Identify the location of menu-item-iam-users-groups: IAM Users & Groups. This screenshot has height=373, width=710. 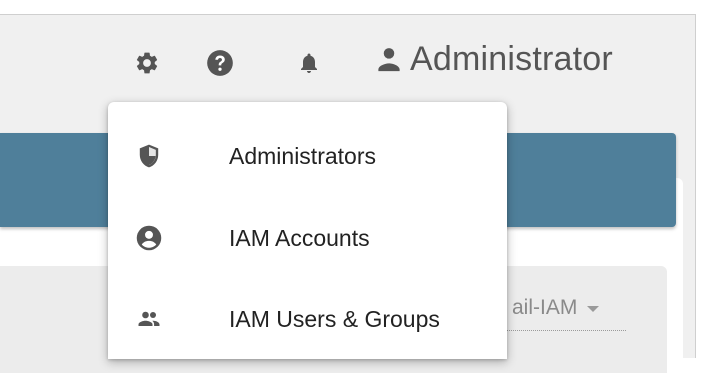
(307, 319).